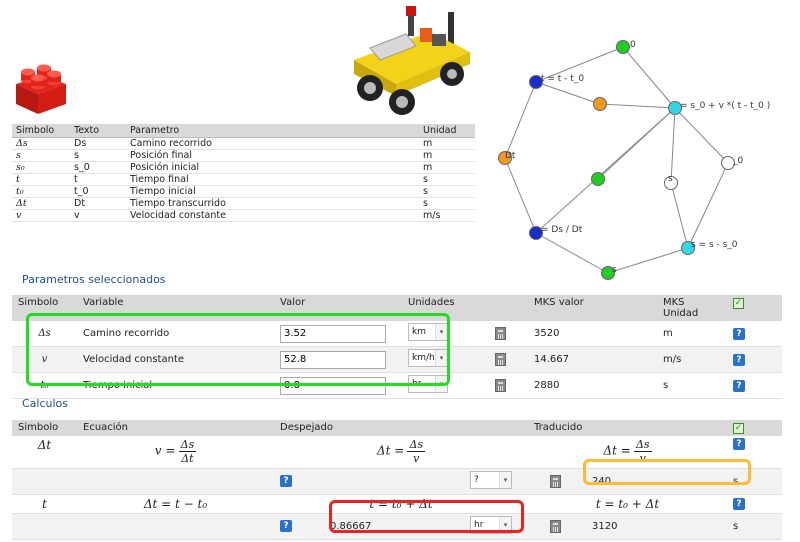 Image resolution: width=800 pixels, height=542 pixels. What do you see at coordinates (175, 428) in the screenshot?
I see `col-header-ecuacion: Ecuación` at bounding box center [175, 428].